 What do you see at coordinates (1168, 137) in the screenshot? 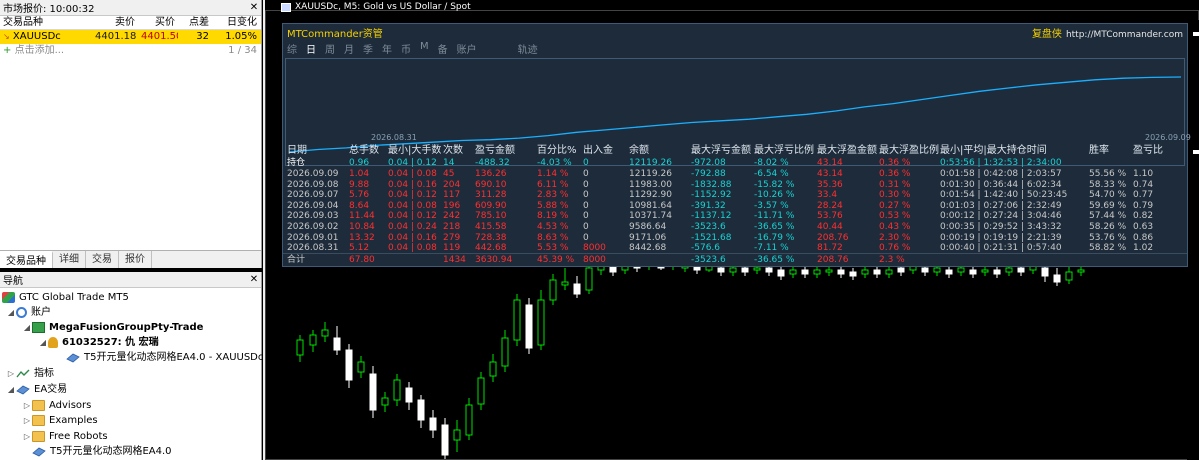
I see `equity-end-date: 2026.09.09` at bounding box center [1168, 137].